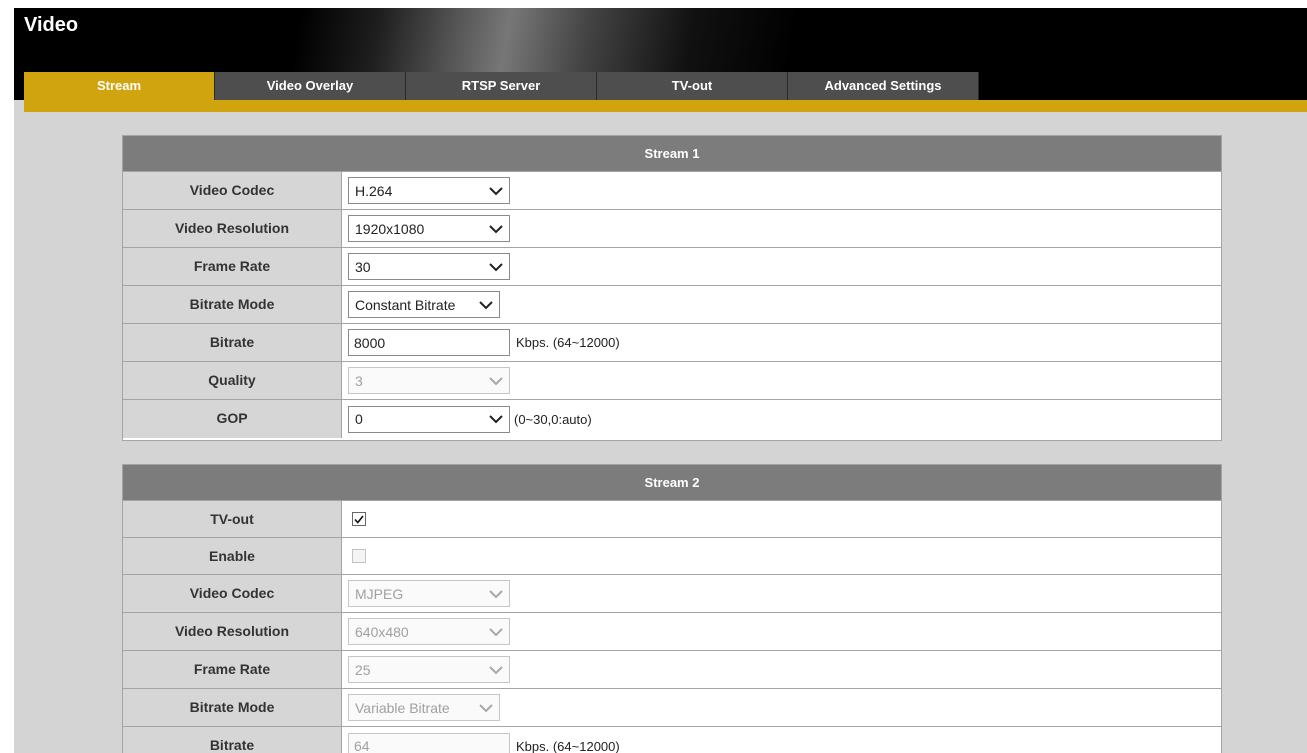 The width and height of the screenshot is (1307, 753). I want to click on stream1-gop-value: 0, so click(359, 419).